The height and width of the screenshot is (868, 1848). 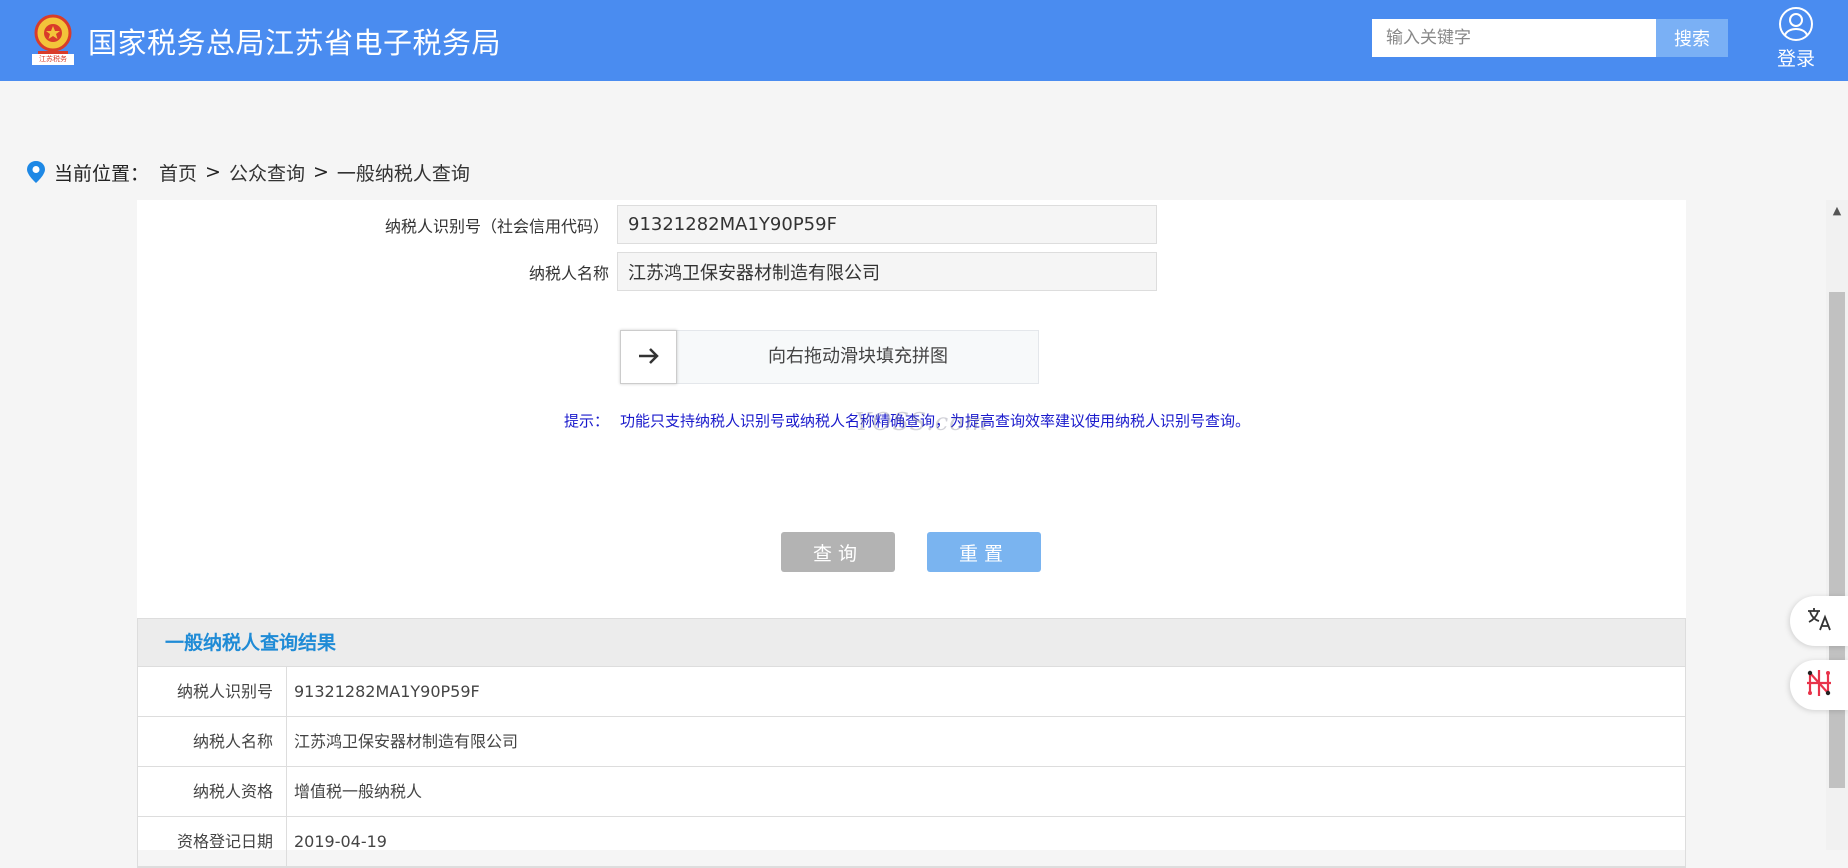 What do you see at coordinates (212, 791) in the screenshot?
I see `row-key: 纳税人资格` at bounding box center [212, 791].